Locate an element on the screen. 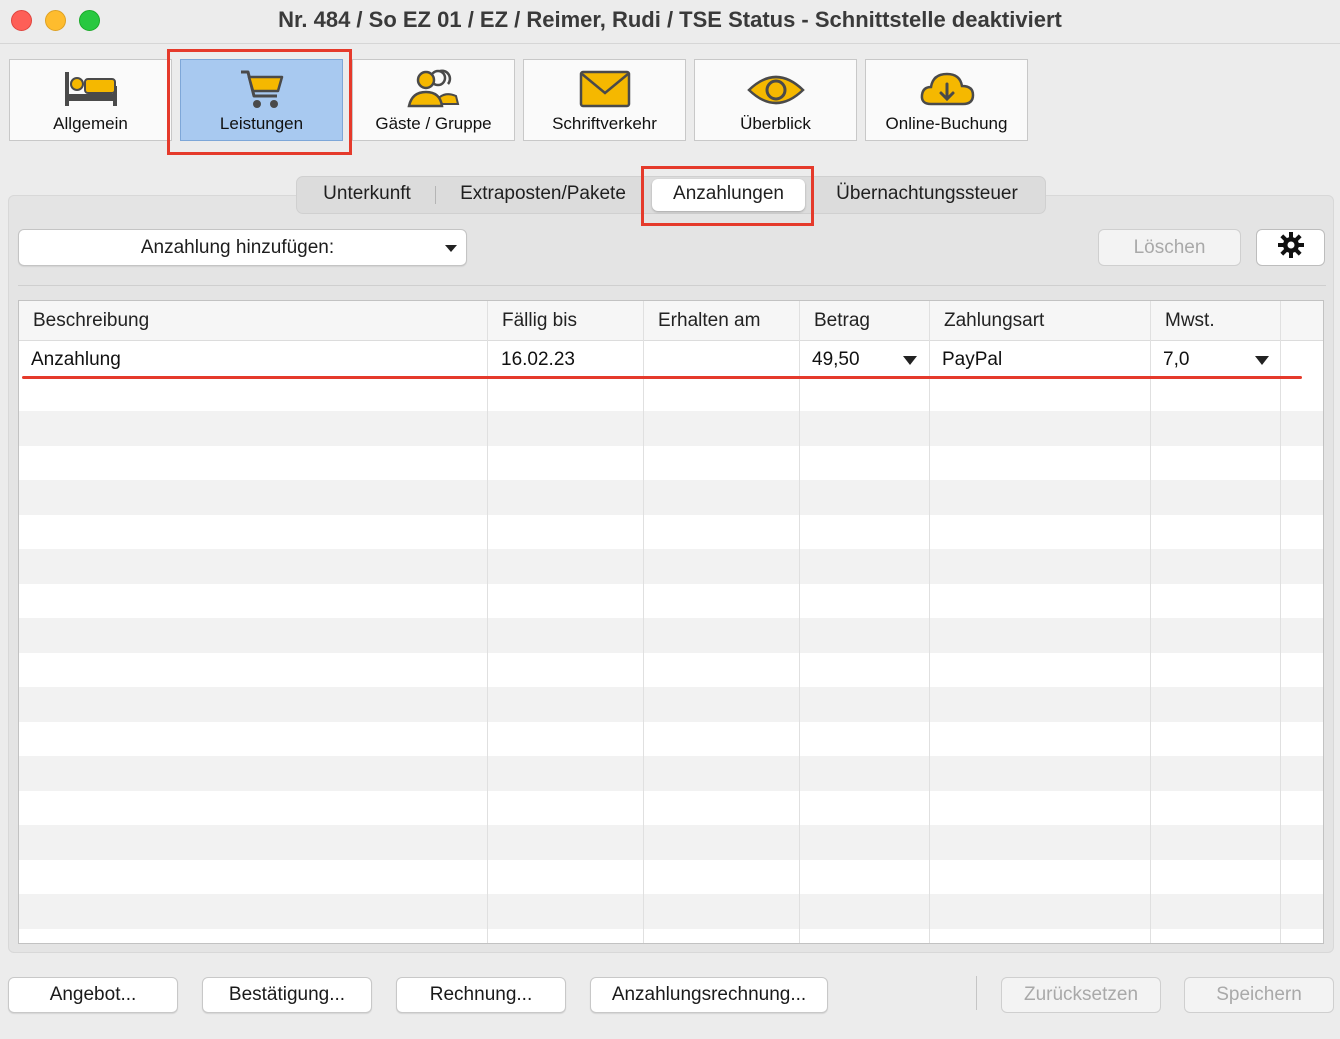 The image size is (1340, 1039). toolbar-online-buchung-label: Online-Buchung is located at coordinates (946, 123).